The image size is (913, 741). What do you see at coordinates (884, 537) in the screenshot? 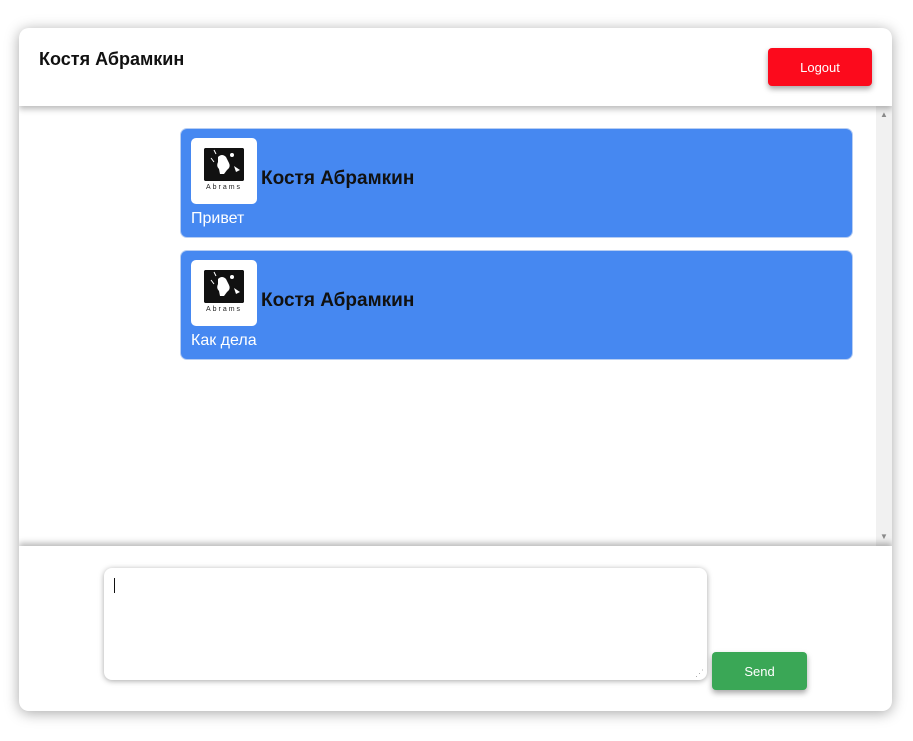
I see `scroll-down-arrow-icon: ▼` at bounding box center [884, 537].